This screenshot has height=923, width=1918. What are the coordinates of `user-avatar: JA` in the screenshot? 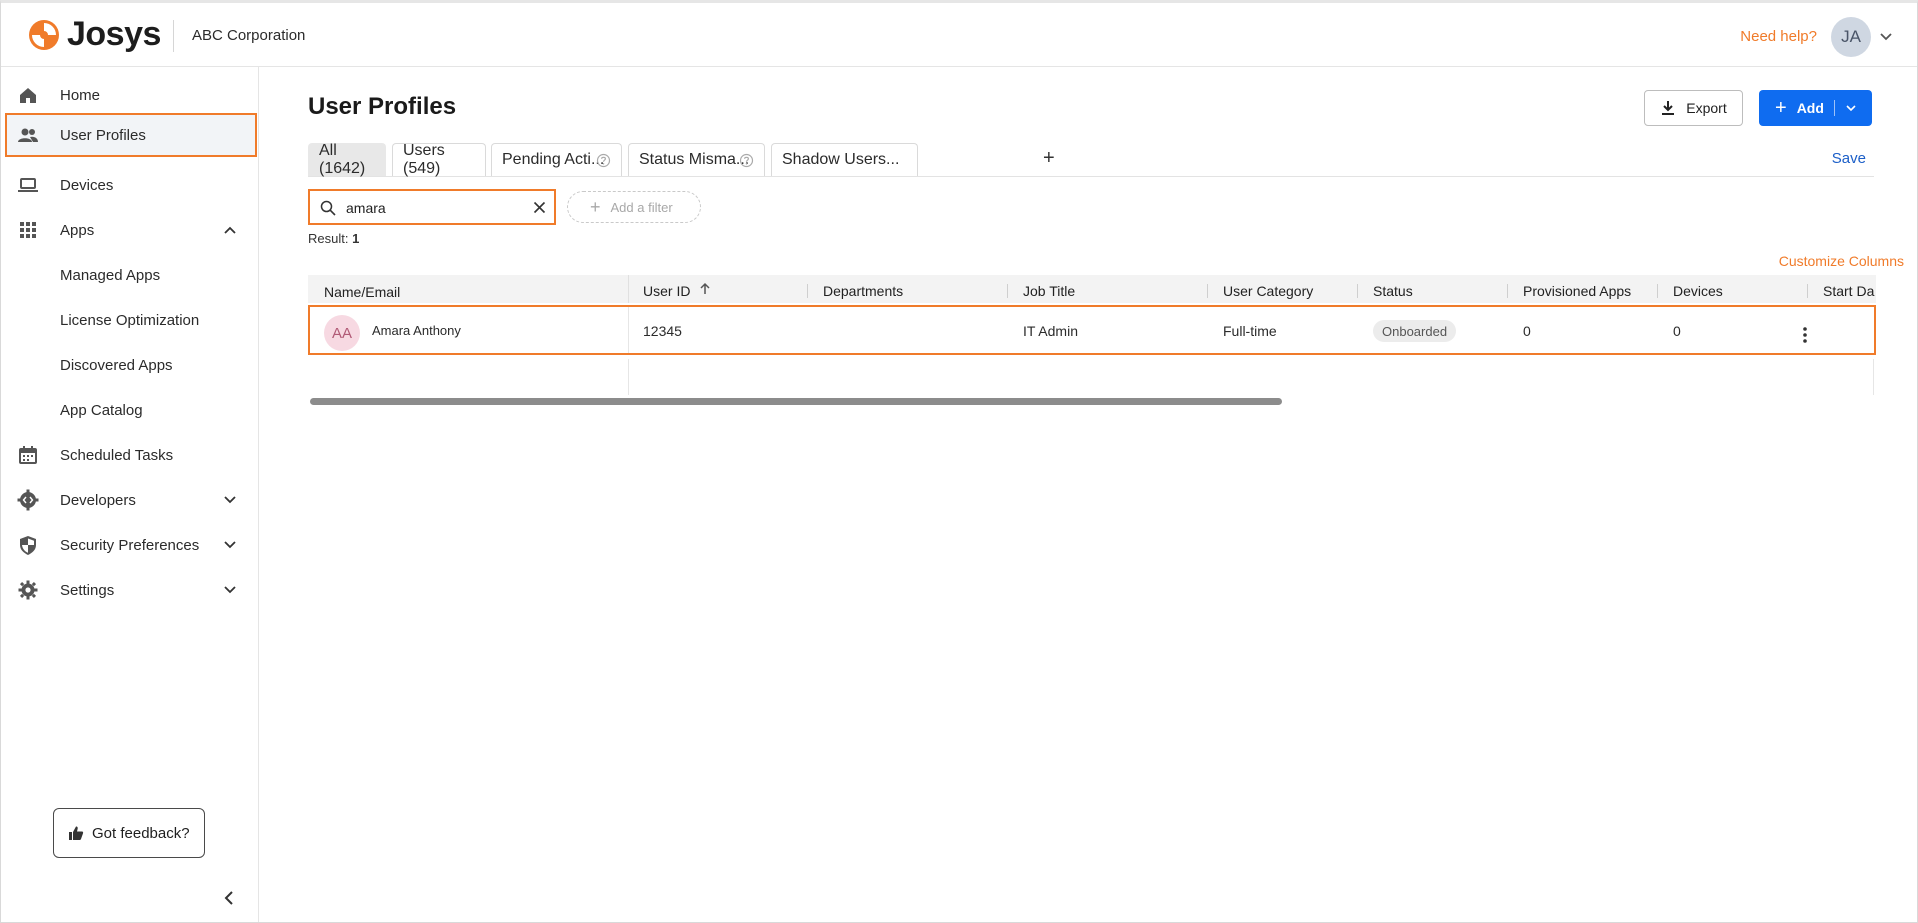 It's located at (1851, 37).